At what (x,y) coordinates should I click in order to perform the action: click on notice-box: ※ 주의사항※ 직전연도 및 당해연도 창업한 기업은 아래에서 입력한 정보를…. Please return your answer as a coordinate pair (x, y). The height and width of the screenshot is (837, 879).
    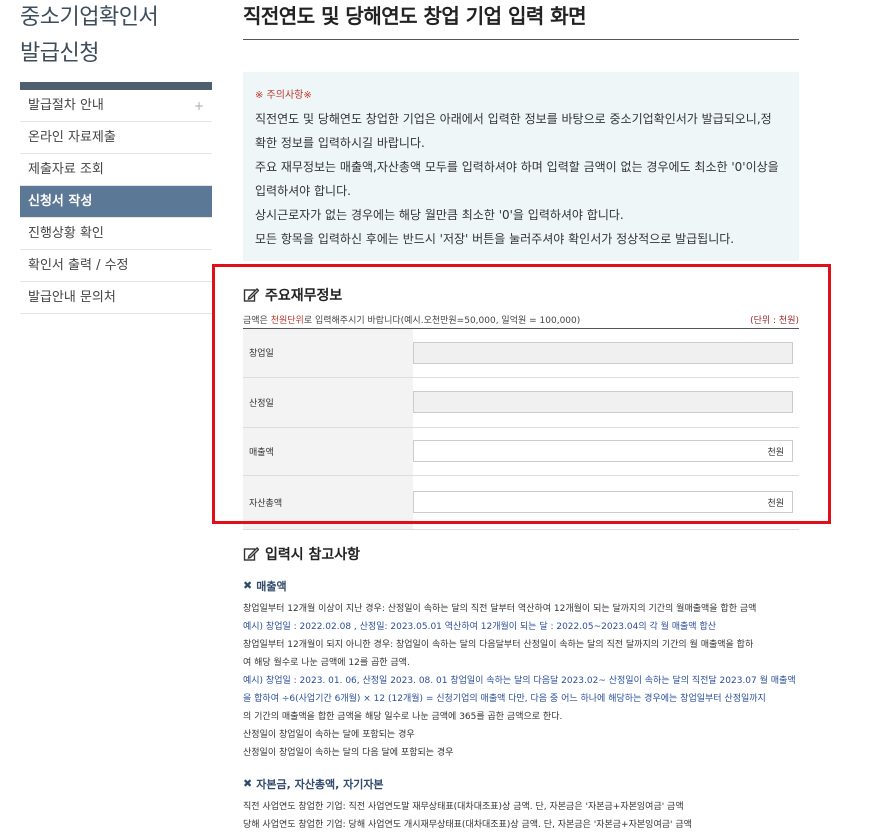
    Looking at the image, I should click on (521, 166).